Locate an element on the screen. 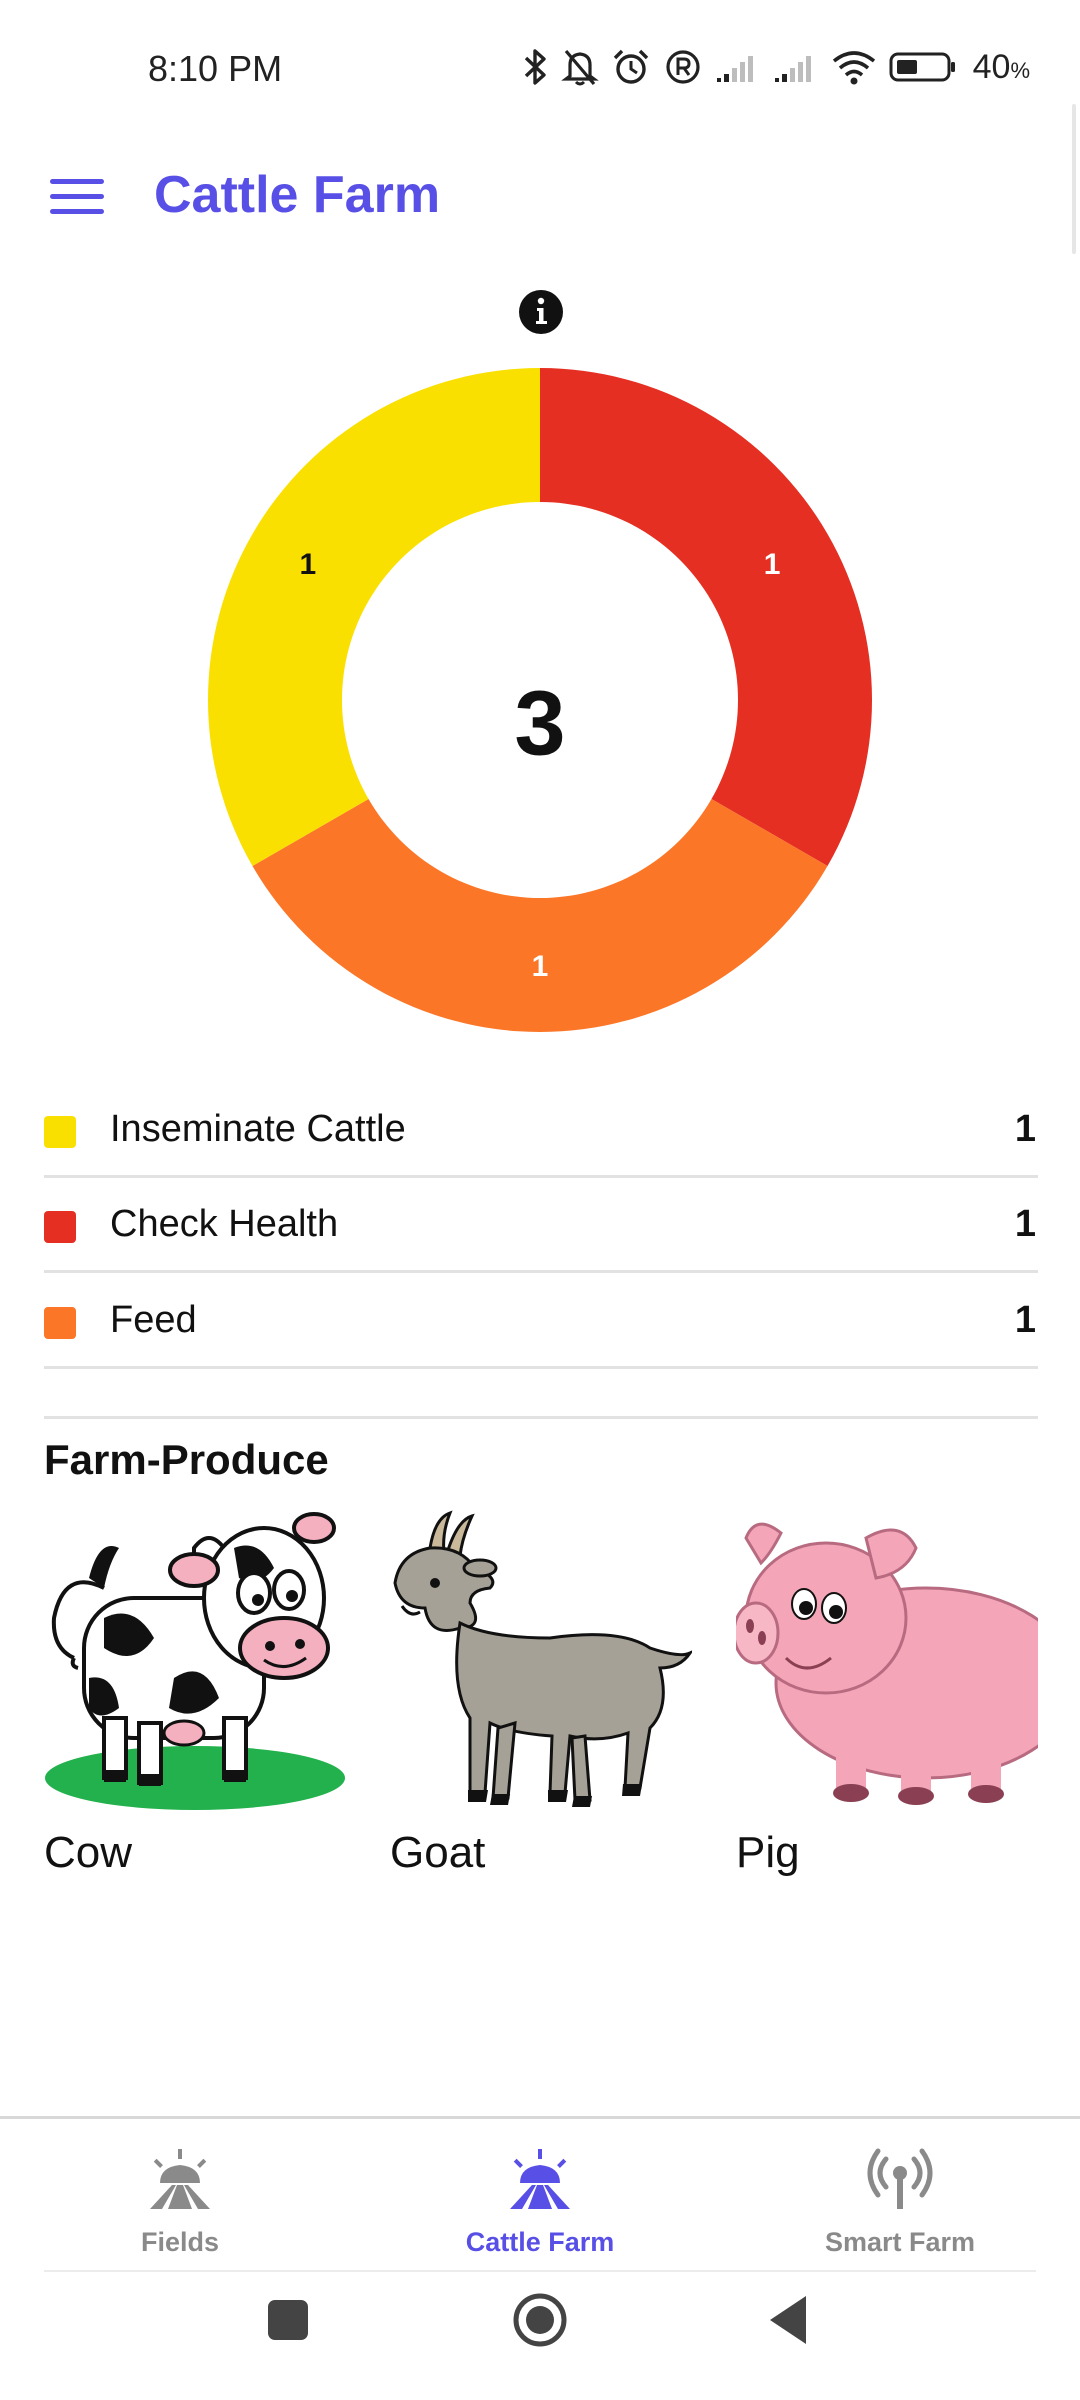 This screenshot has height=2400, width=1080. legend-label: Inseminate Cattle is located at coordinates (258, 1129).